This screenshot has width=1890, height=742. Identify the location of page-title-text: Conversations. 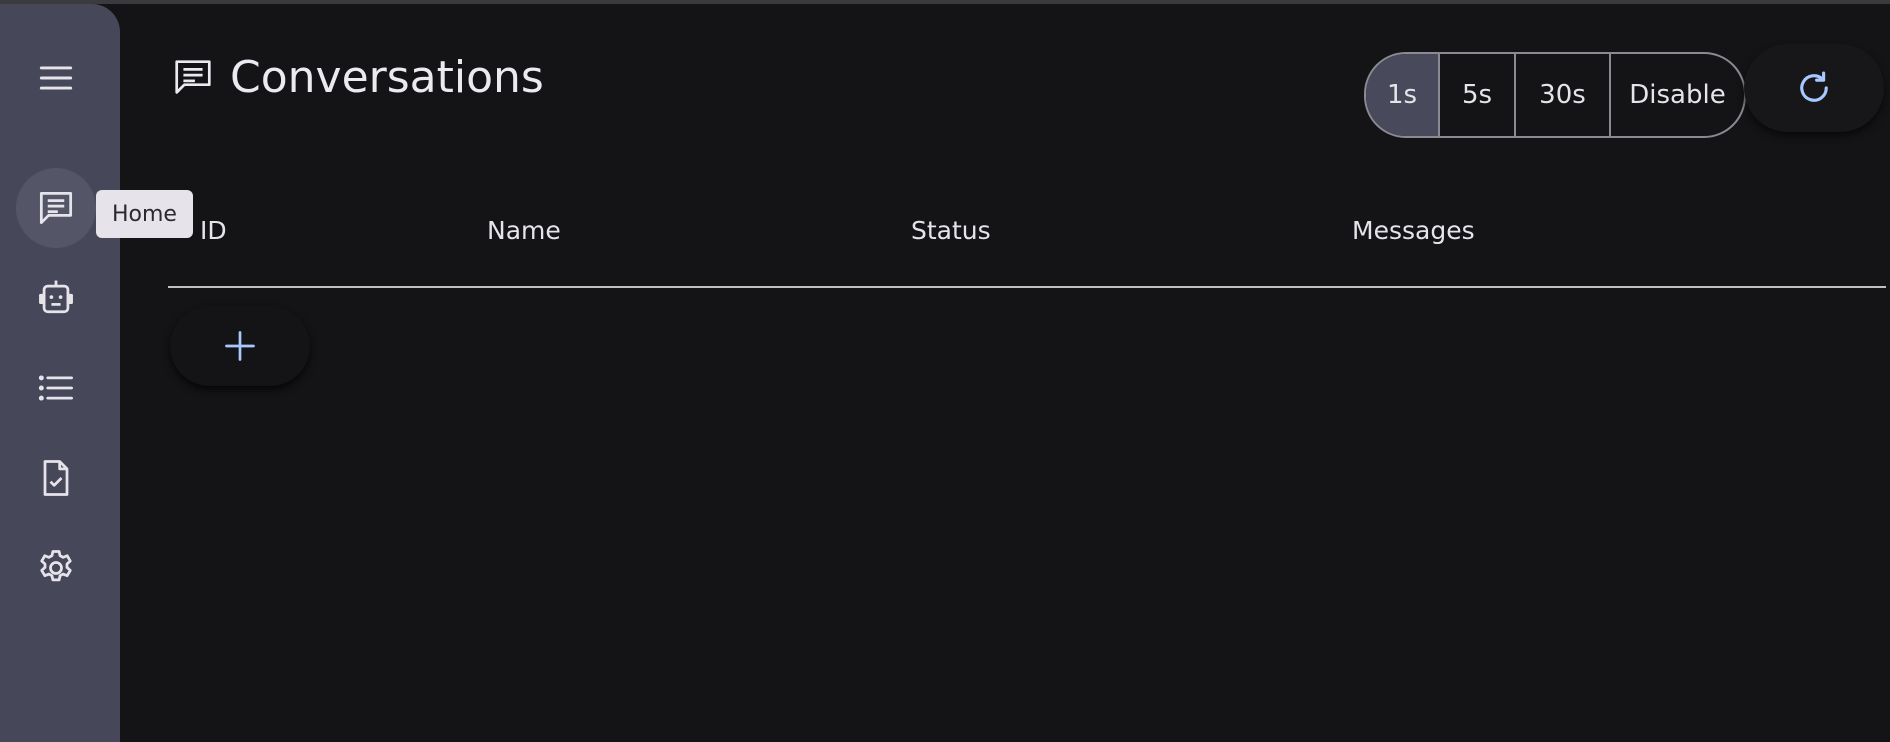
(387, 77).